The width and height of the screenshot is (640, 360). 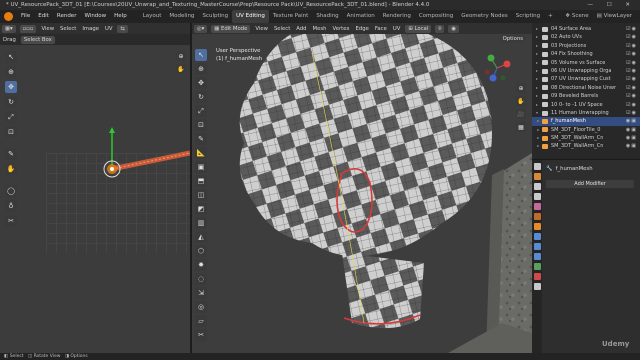 What do you see at coordinates (484, 16) in the screenshot?
I see `workspace-tab-geometry-nodes: Geometry Nodes` at bounding box center [484, 16].